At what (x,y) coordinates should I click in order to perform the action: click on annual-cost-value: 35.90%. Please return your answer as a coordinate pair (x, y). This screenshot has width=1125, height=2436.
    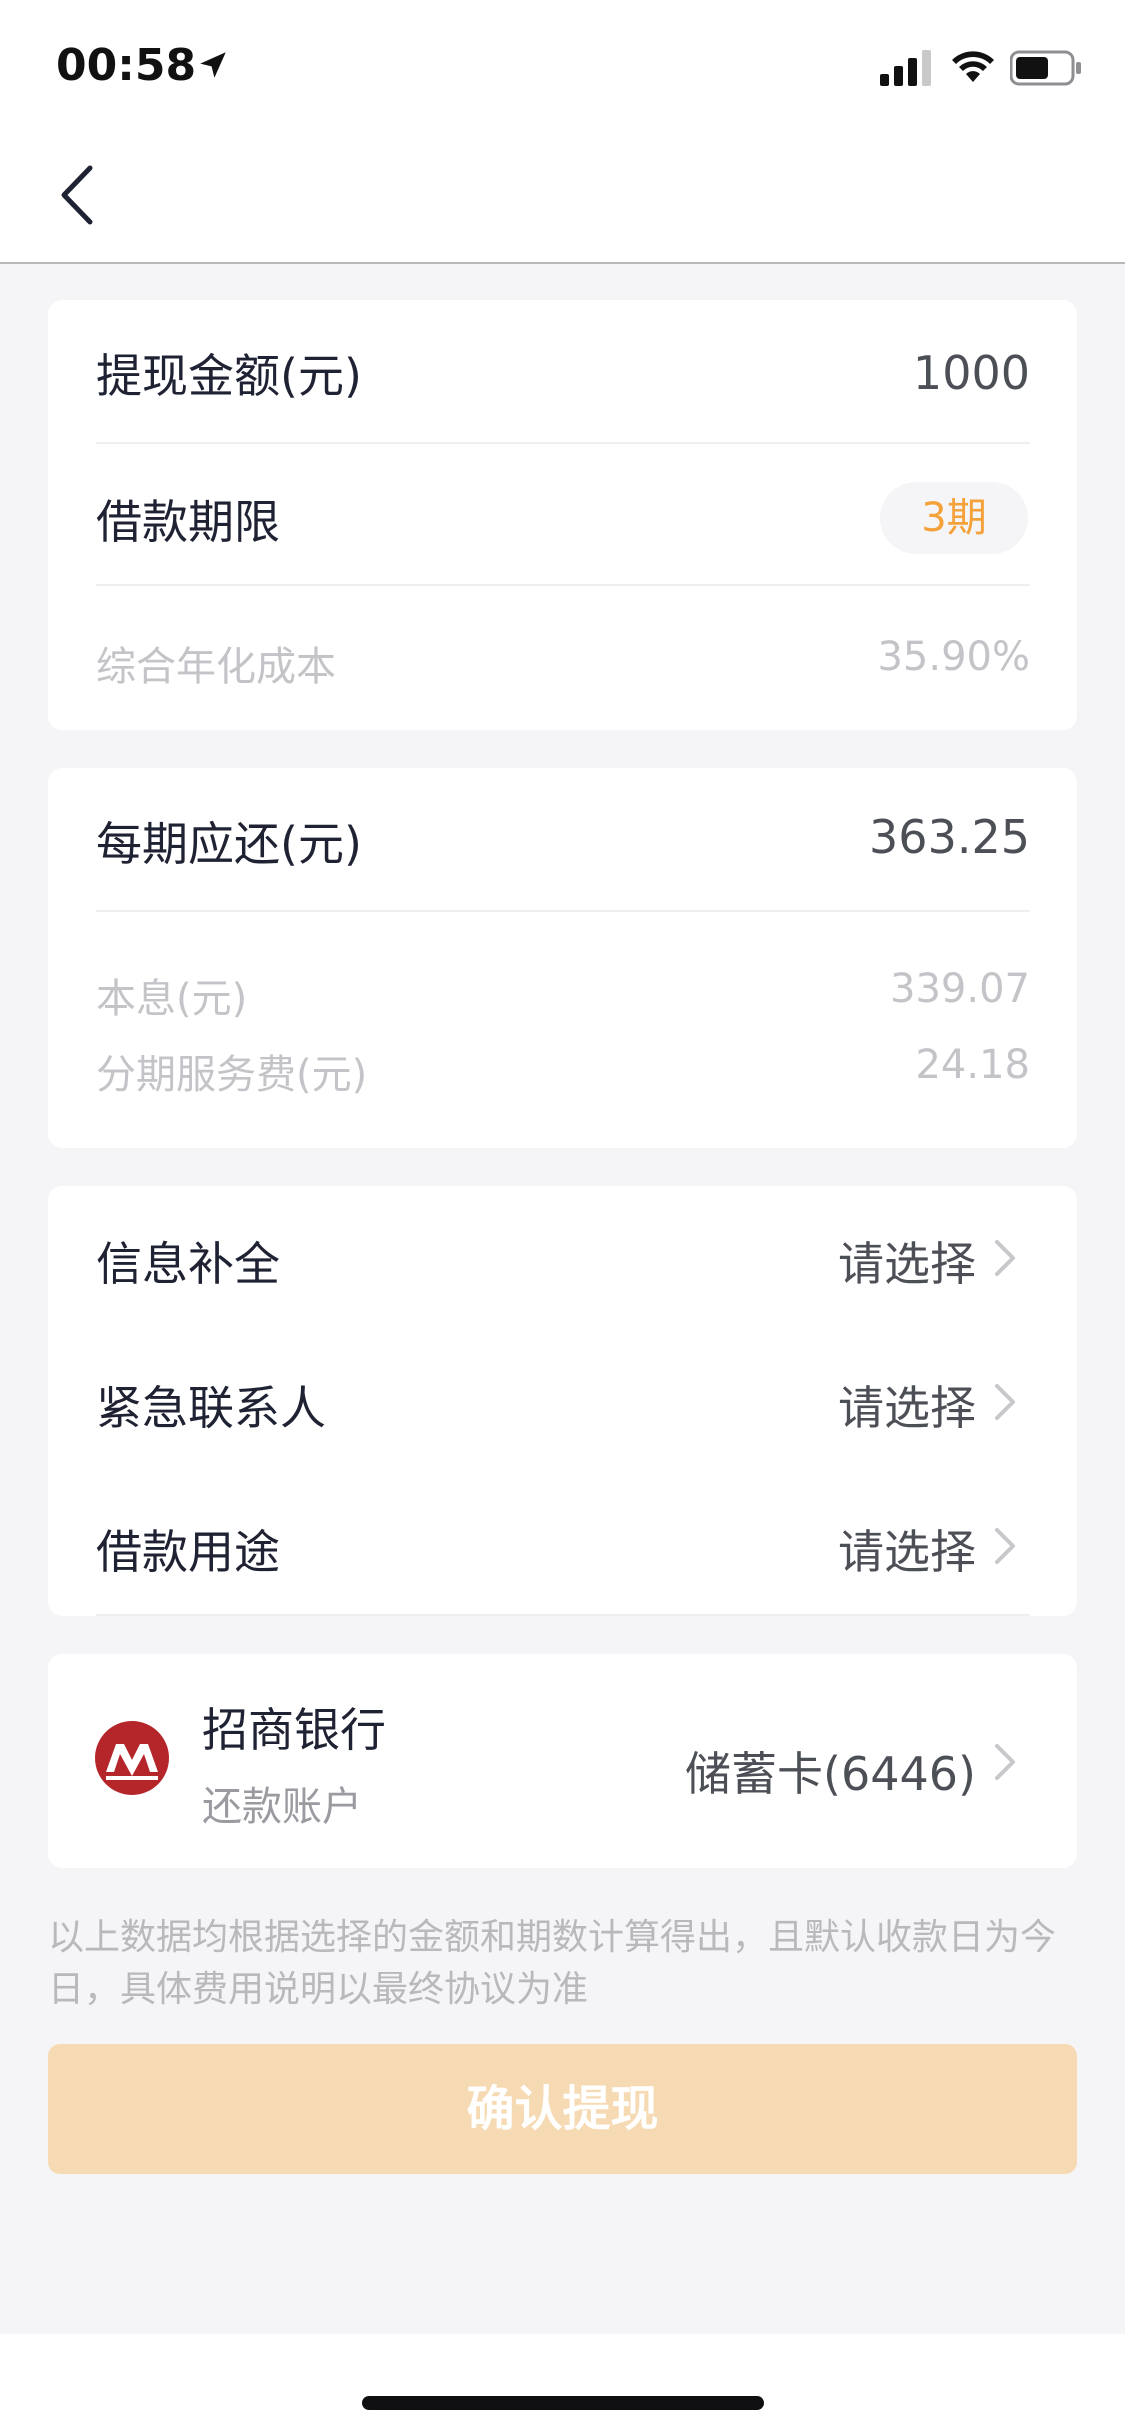
    Looking at the image, I should click on (953, 657).